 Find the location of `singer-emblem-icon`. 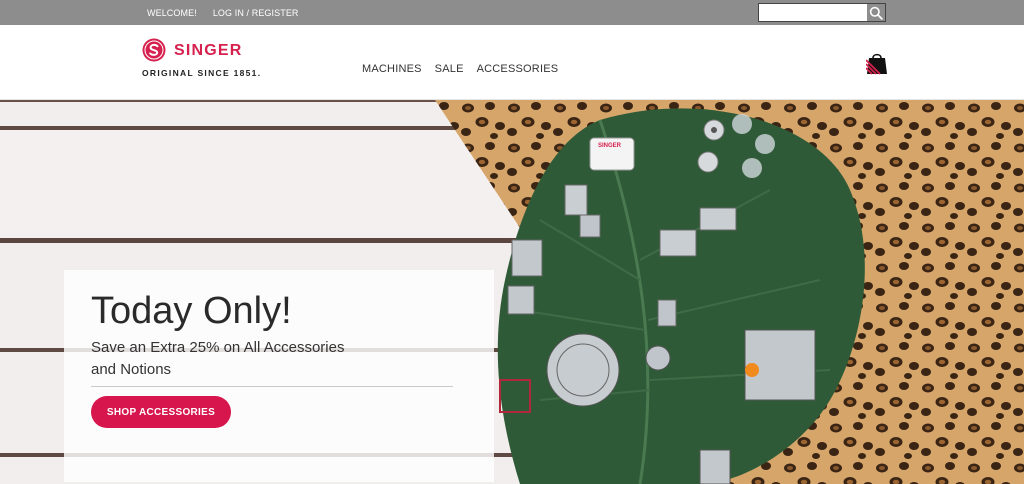

singer-emblem-icon is located at coordinates (154, 50).